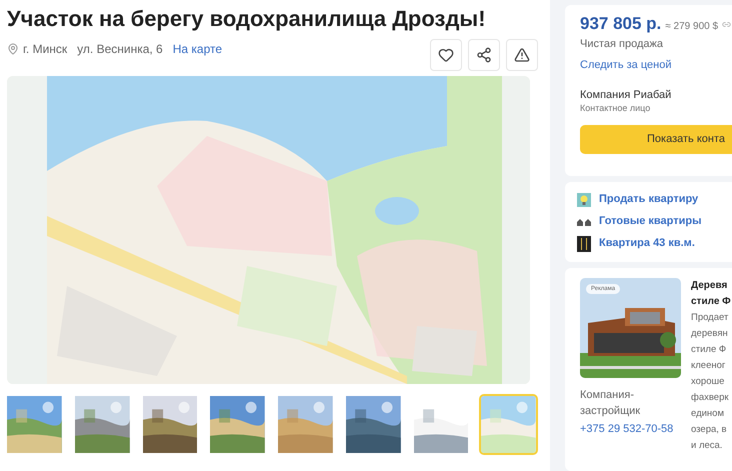  Describe the element at coordinates (622, 43) in the screenshot. I see `deal-type-text: Чистая продажа` at that location.